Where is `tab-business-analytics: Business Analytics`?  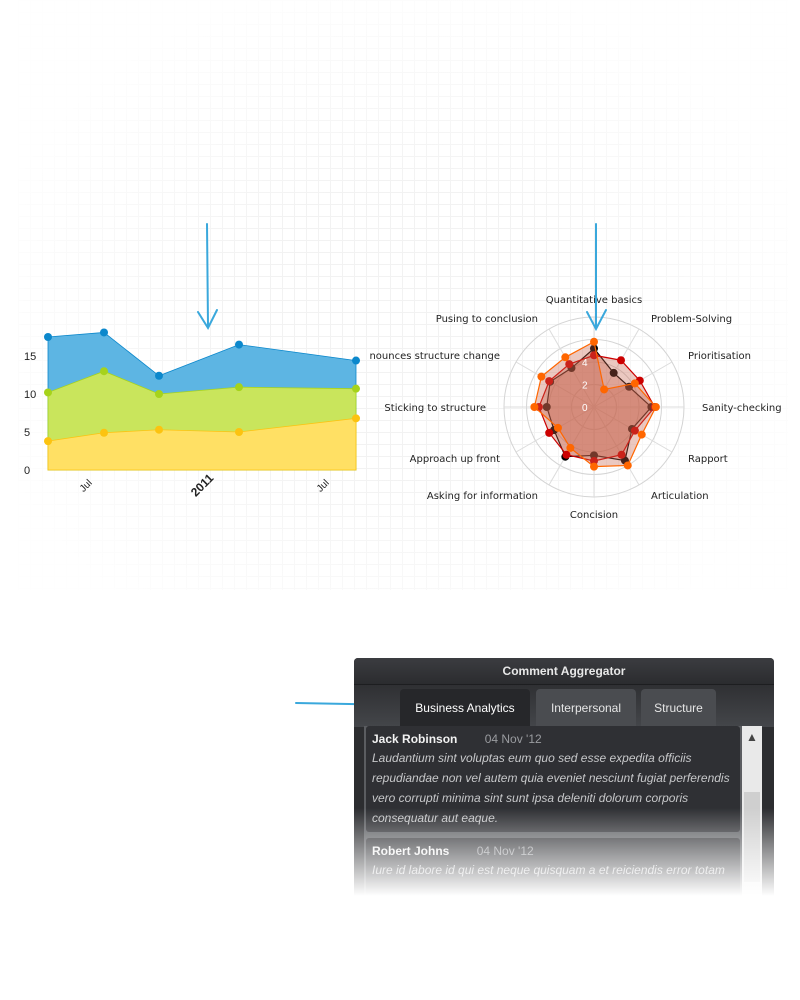
tab-business-analytics: Business Analytics is located at coordinates (465, 708).